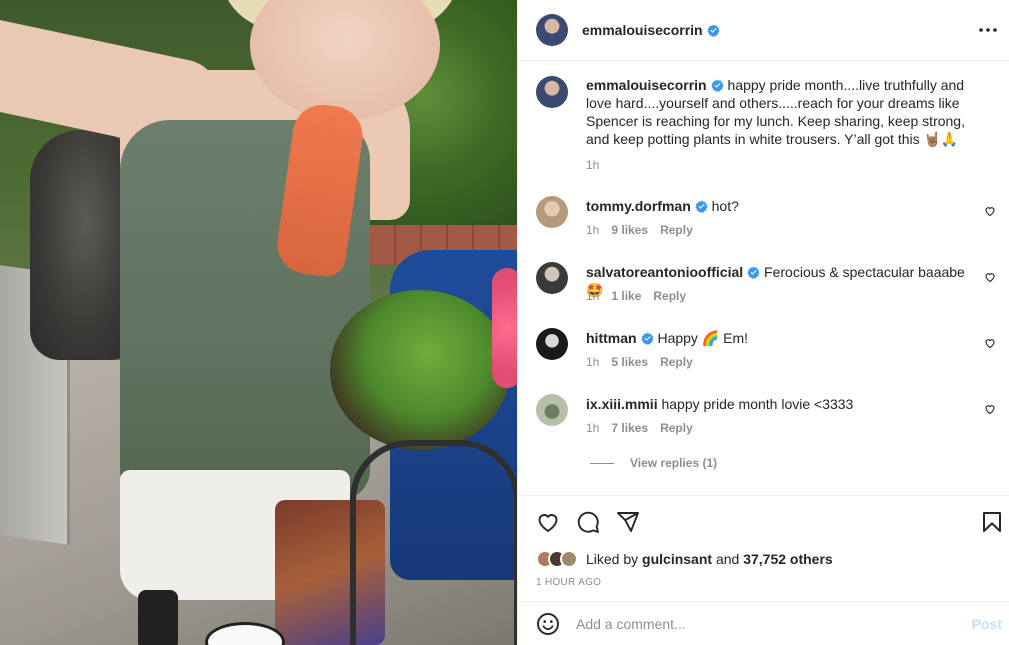  Describe the element at coordinates (646, 85) in the screenshot. I see `caption-username: emmalouisecorrin` at that location.